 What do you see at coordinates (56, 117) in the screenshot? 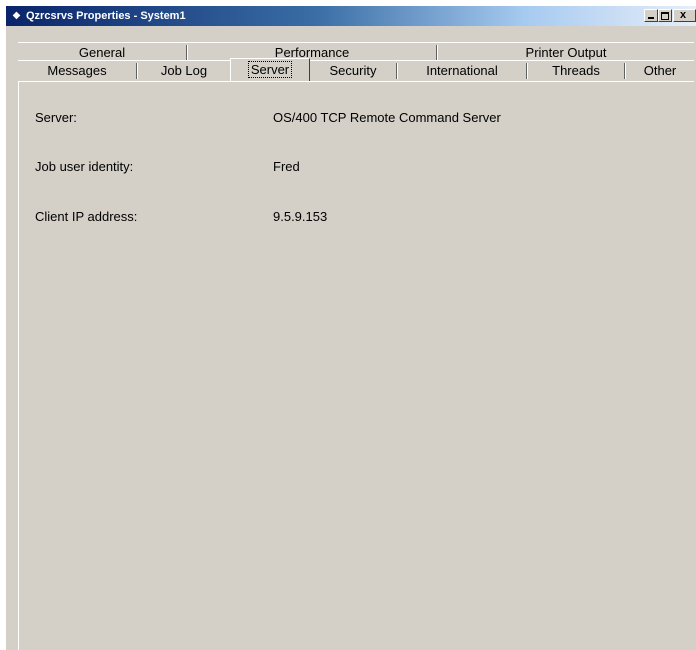
I see `server-label: Server:` at bounding box center [56, 117].